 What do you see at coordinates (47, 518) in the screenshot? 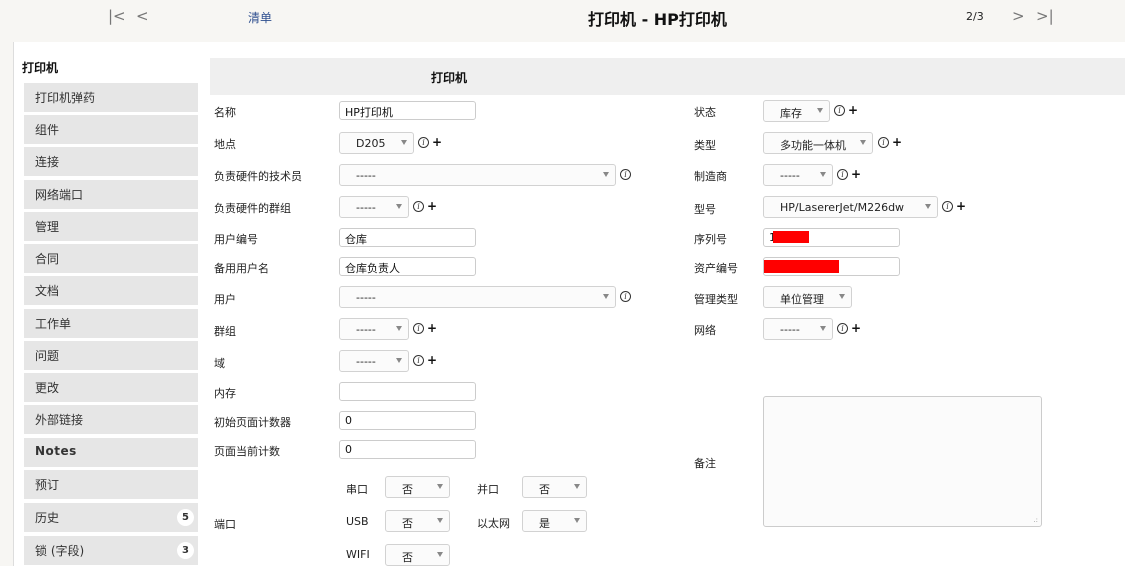
I see `tab-label: 历史` at bounding box center [47, 518].